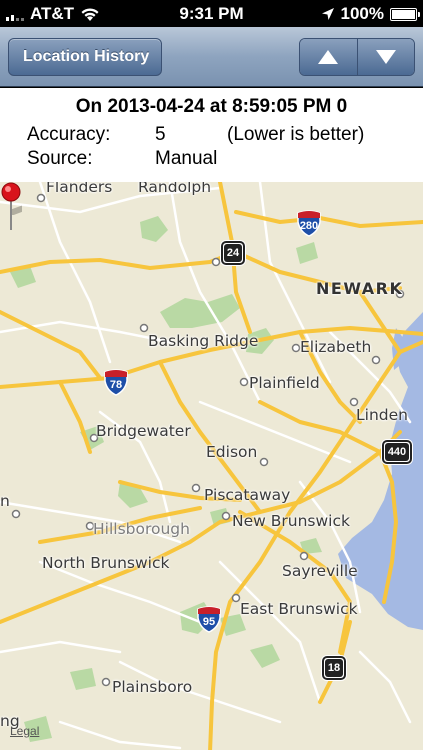 The height and width of the screenshot is (750, 423). What do you see at coordinates (211, 106) in the screenshot?
I see `location-timestamp-title: On 2013-04-24 at 8:59:05 PM 0` at bounding box center [211, 106].